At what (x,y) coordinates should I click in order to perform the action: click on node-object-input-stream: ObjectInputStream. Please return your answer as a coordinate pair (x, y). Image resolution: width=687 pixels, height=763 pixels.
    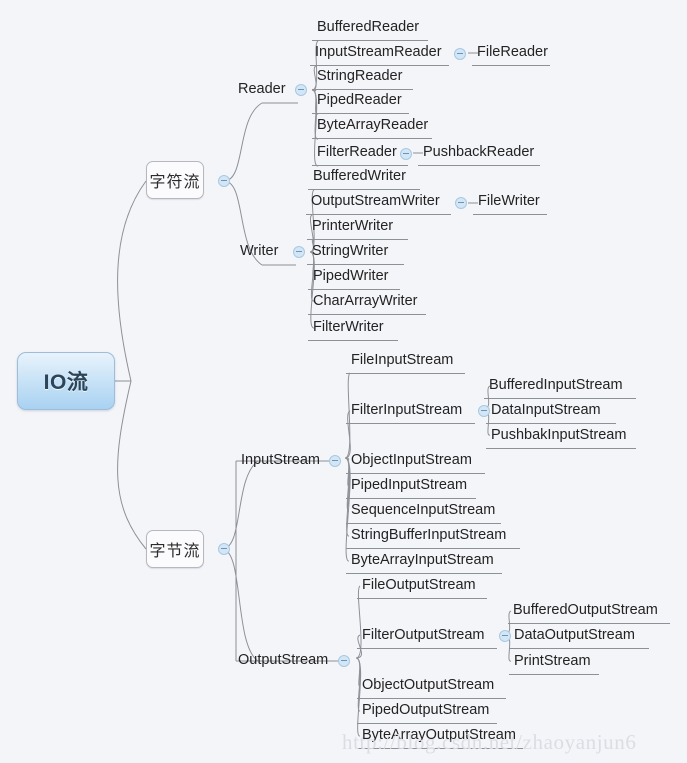
    Looking at the image, I should click on (411, 460).